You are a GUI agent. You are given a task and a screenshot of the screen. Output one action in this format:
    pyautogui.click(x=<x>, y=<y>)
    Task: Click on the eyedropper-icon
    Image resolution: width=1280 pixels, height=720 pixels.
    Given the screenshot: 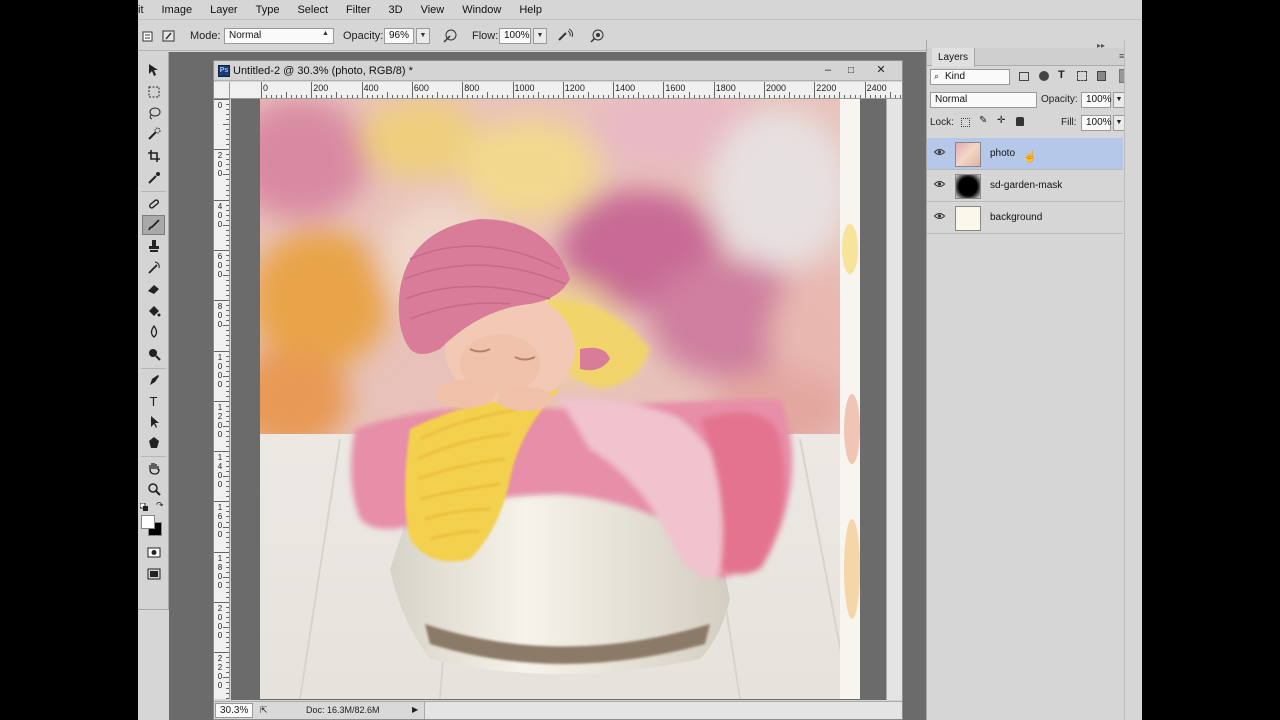 What is the action you would take?
    pyautogui.click(x=153, y=178)
    